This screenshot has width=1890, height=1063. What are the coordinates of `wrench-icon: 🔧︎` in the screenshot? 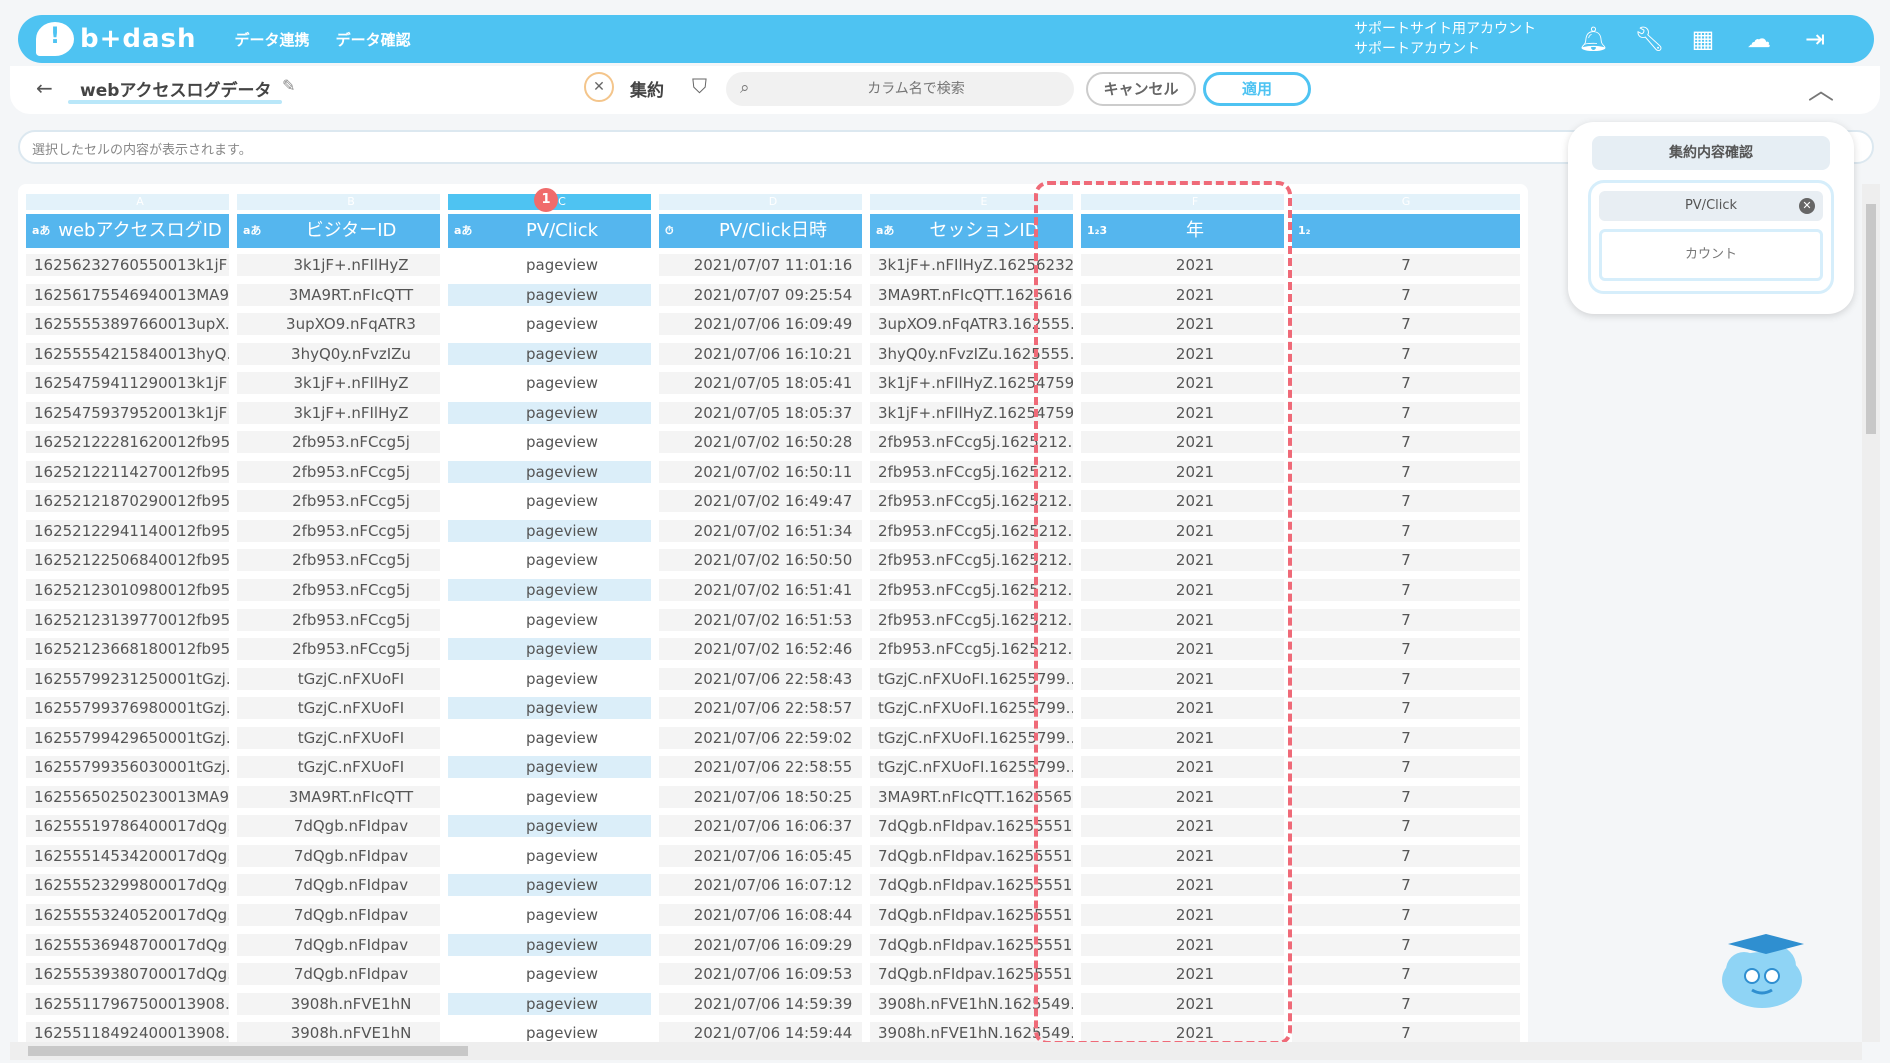 It's located at (1649, 39).